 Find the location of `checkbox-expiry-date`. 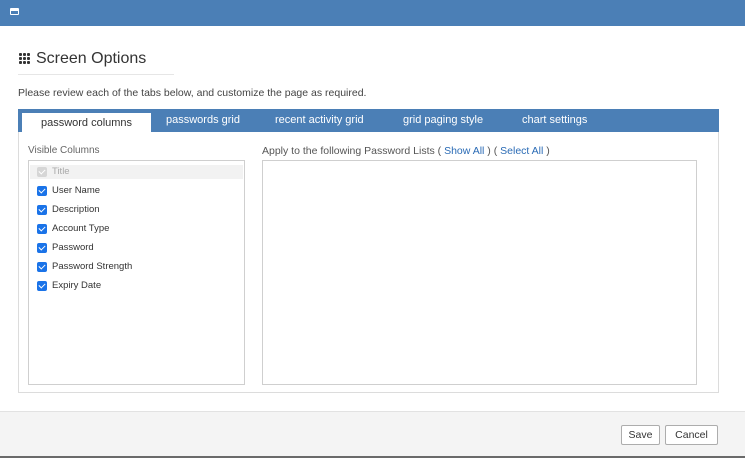

checkbox-expiry-date is located at coordinates (42, 286).